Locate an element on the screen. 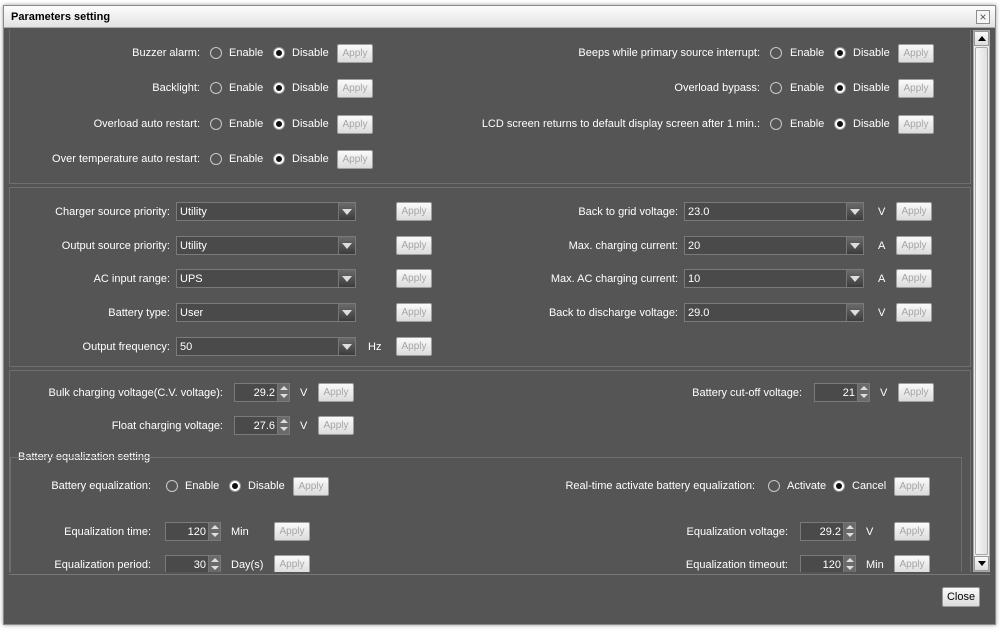  equalization-voltage-apply-button: Apply is located at coordinates (912, 531).